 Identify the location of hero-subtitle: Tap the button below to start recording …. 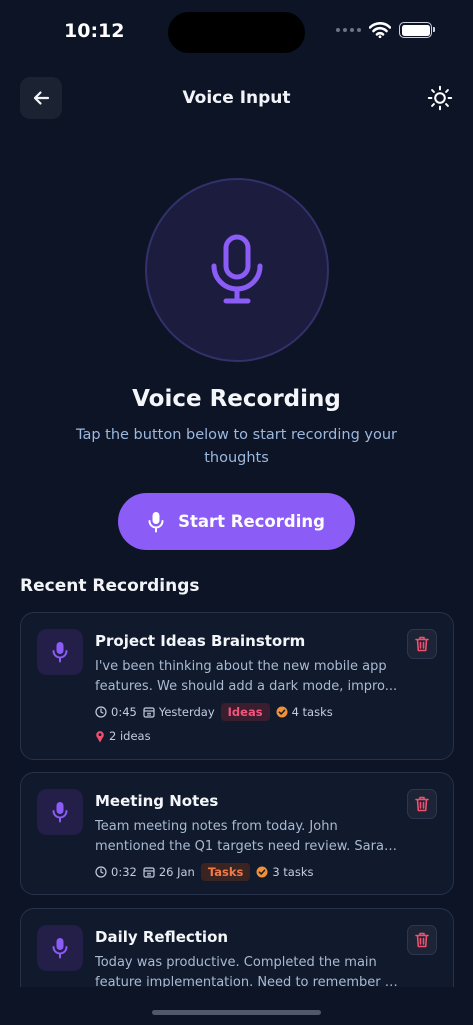
(236, 447).